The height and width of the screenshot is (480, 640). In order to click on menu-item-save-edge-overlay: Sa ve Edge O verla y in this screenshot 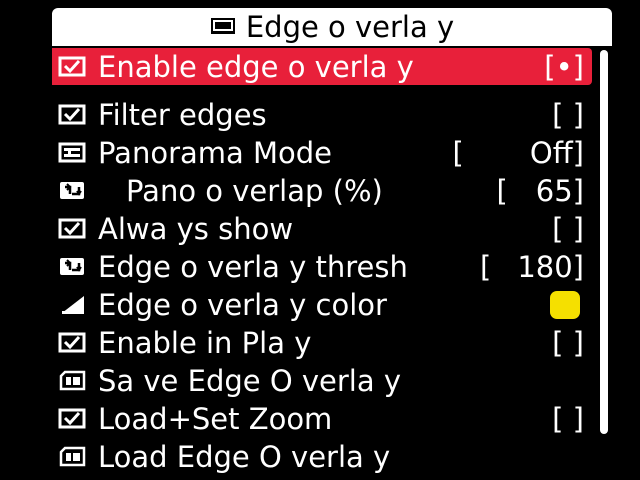, I will do `click(322, 380)`.